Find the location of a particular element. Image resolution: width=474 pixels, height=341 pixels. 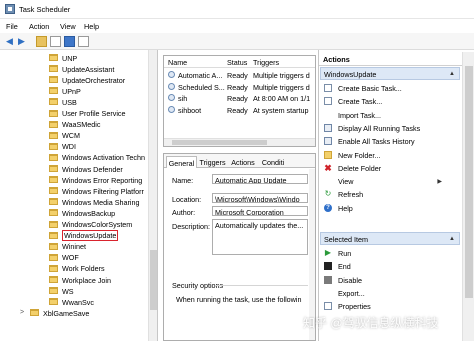

tree-item: Wininet is located at coordinates (75, 246).